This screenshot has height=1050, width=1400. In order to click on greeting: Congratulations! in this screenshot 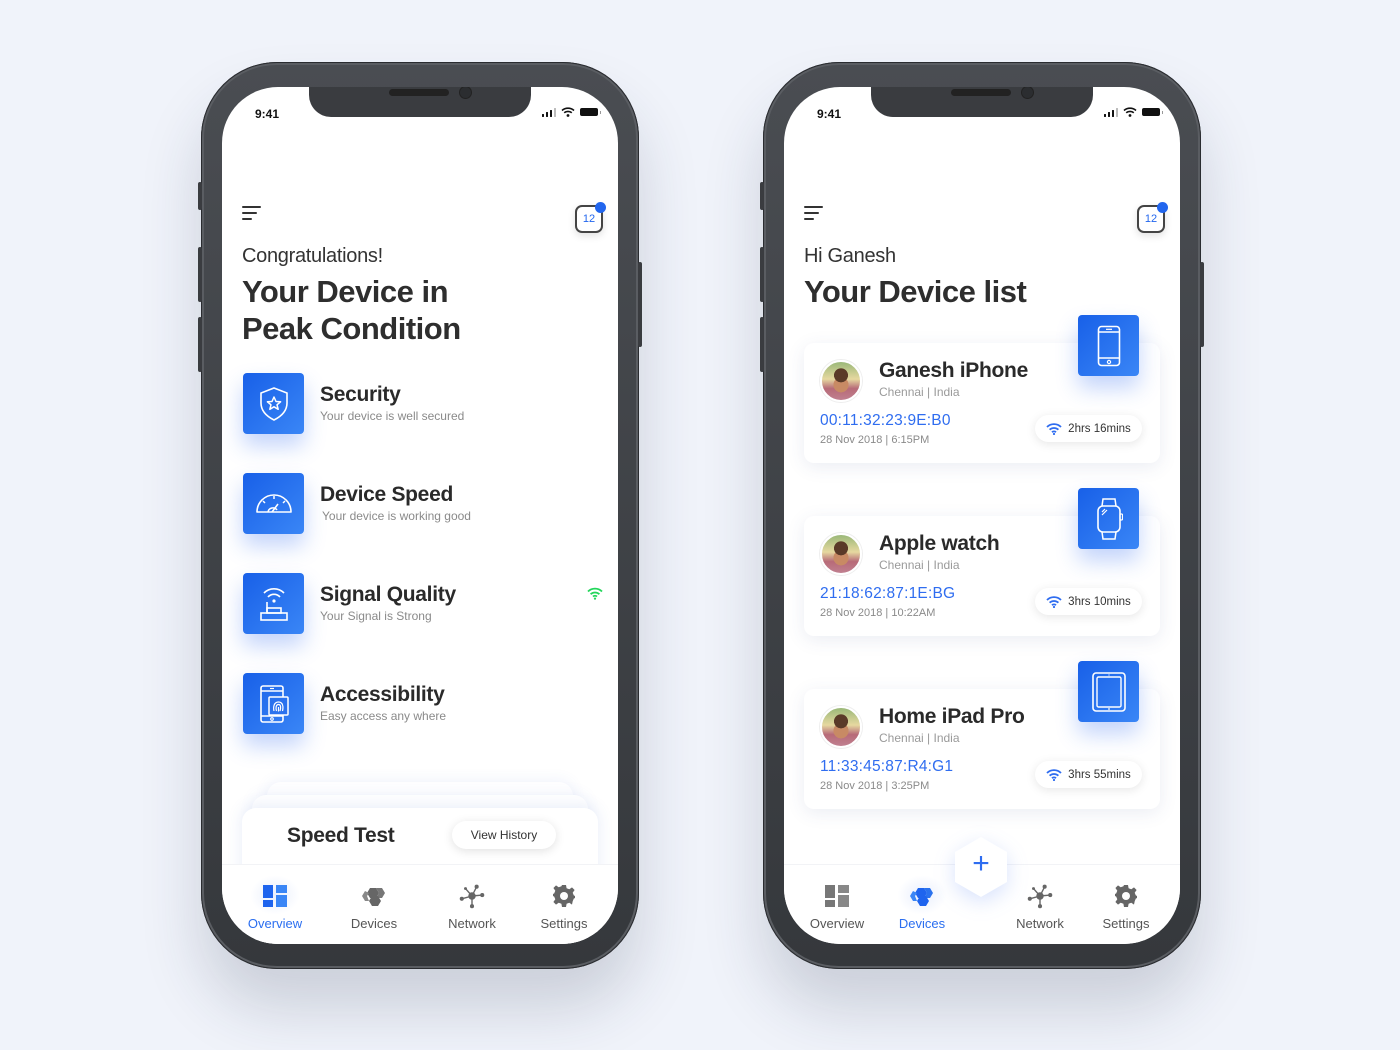, I will do `click(312, 256)`.